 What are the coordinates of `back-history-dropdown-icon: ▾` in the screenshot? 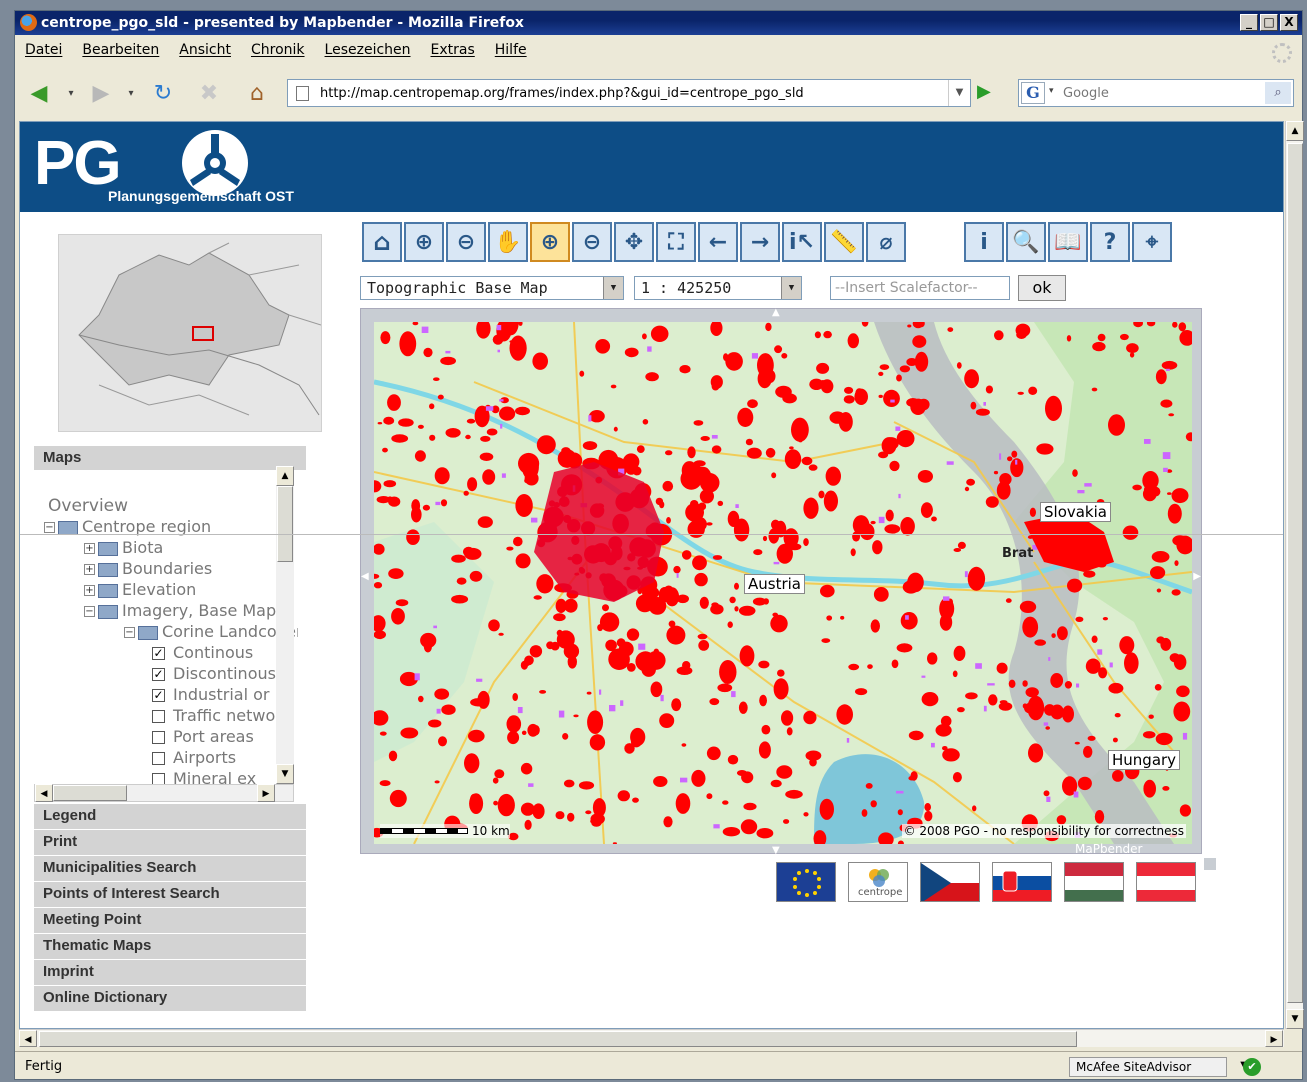 It's located at (71, 93).